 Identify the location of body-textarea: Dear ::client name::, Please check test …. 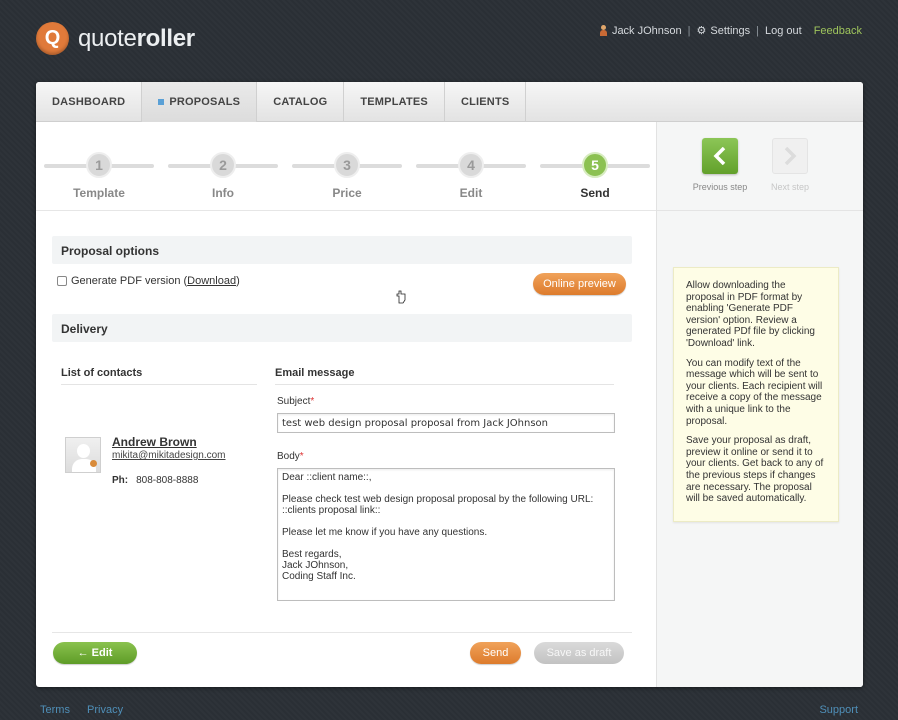
(446, 534).